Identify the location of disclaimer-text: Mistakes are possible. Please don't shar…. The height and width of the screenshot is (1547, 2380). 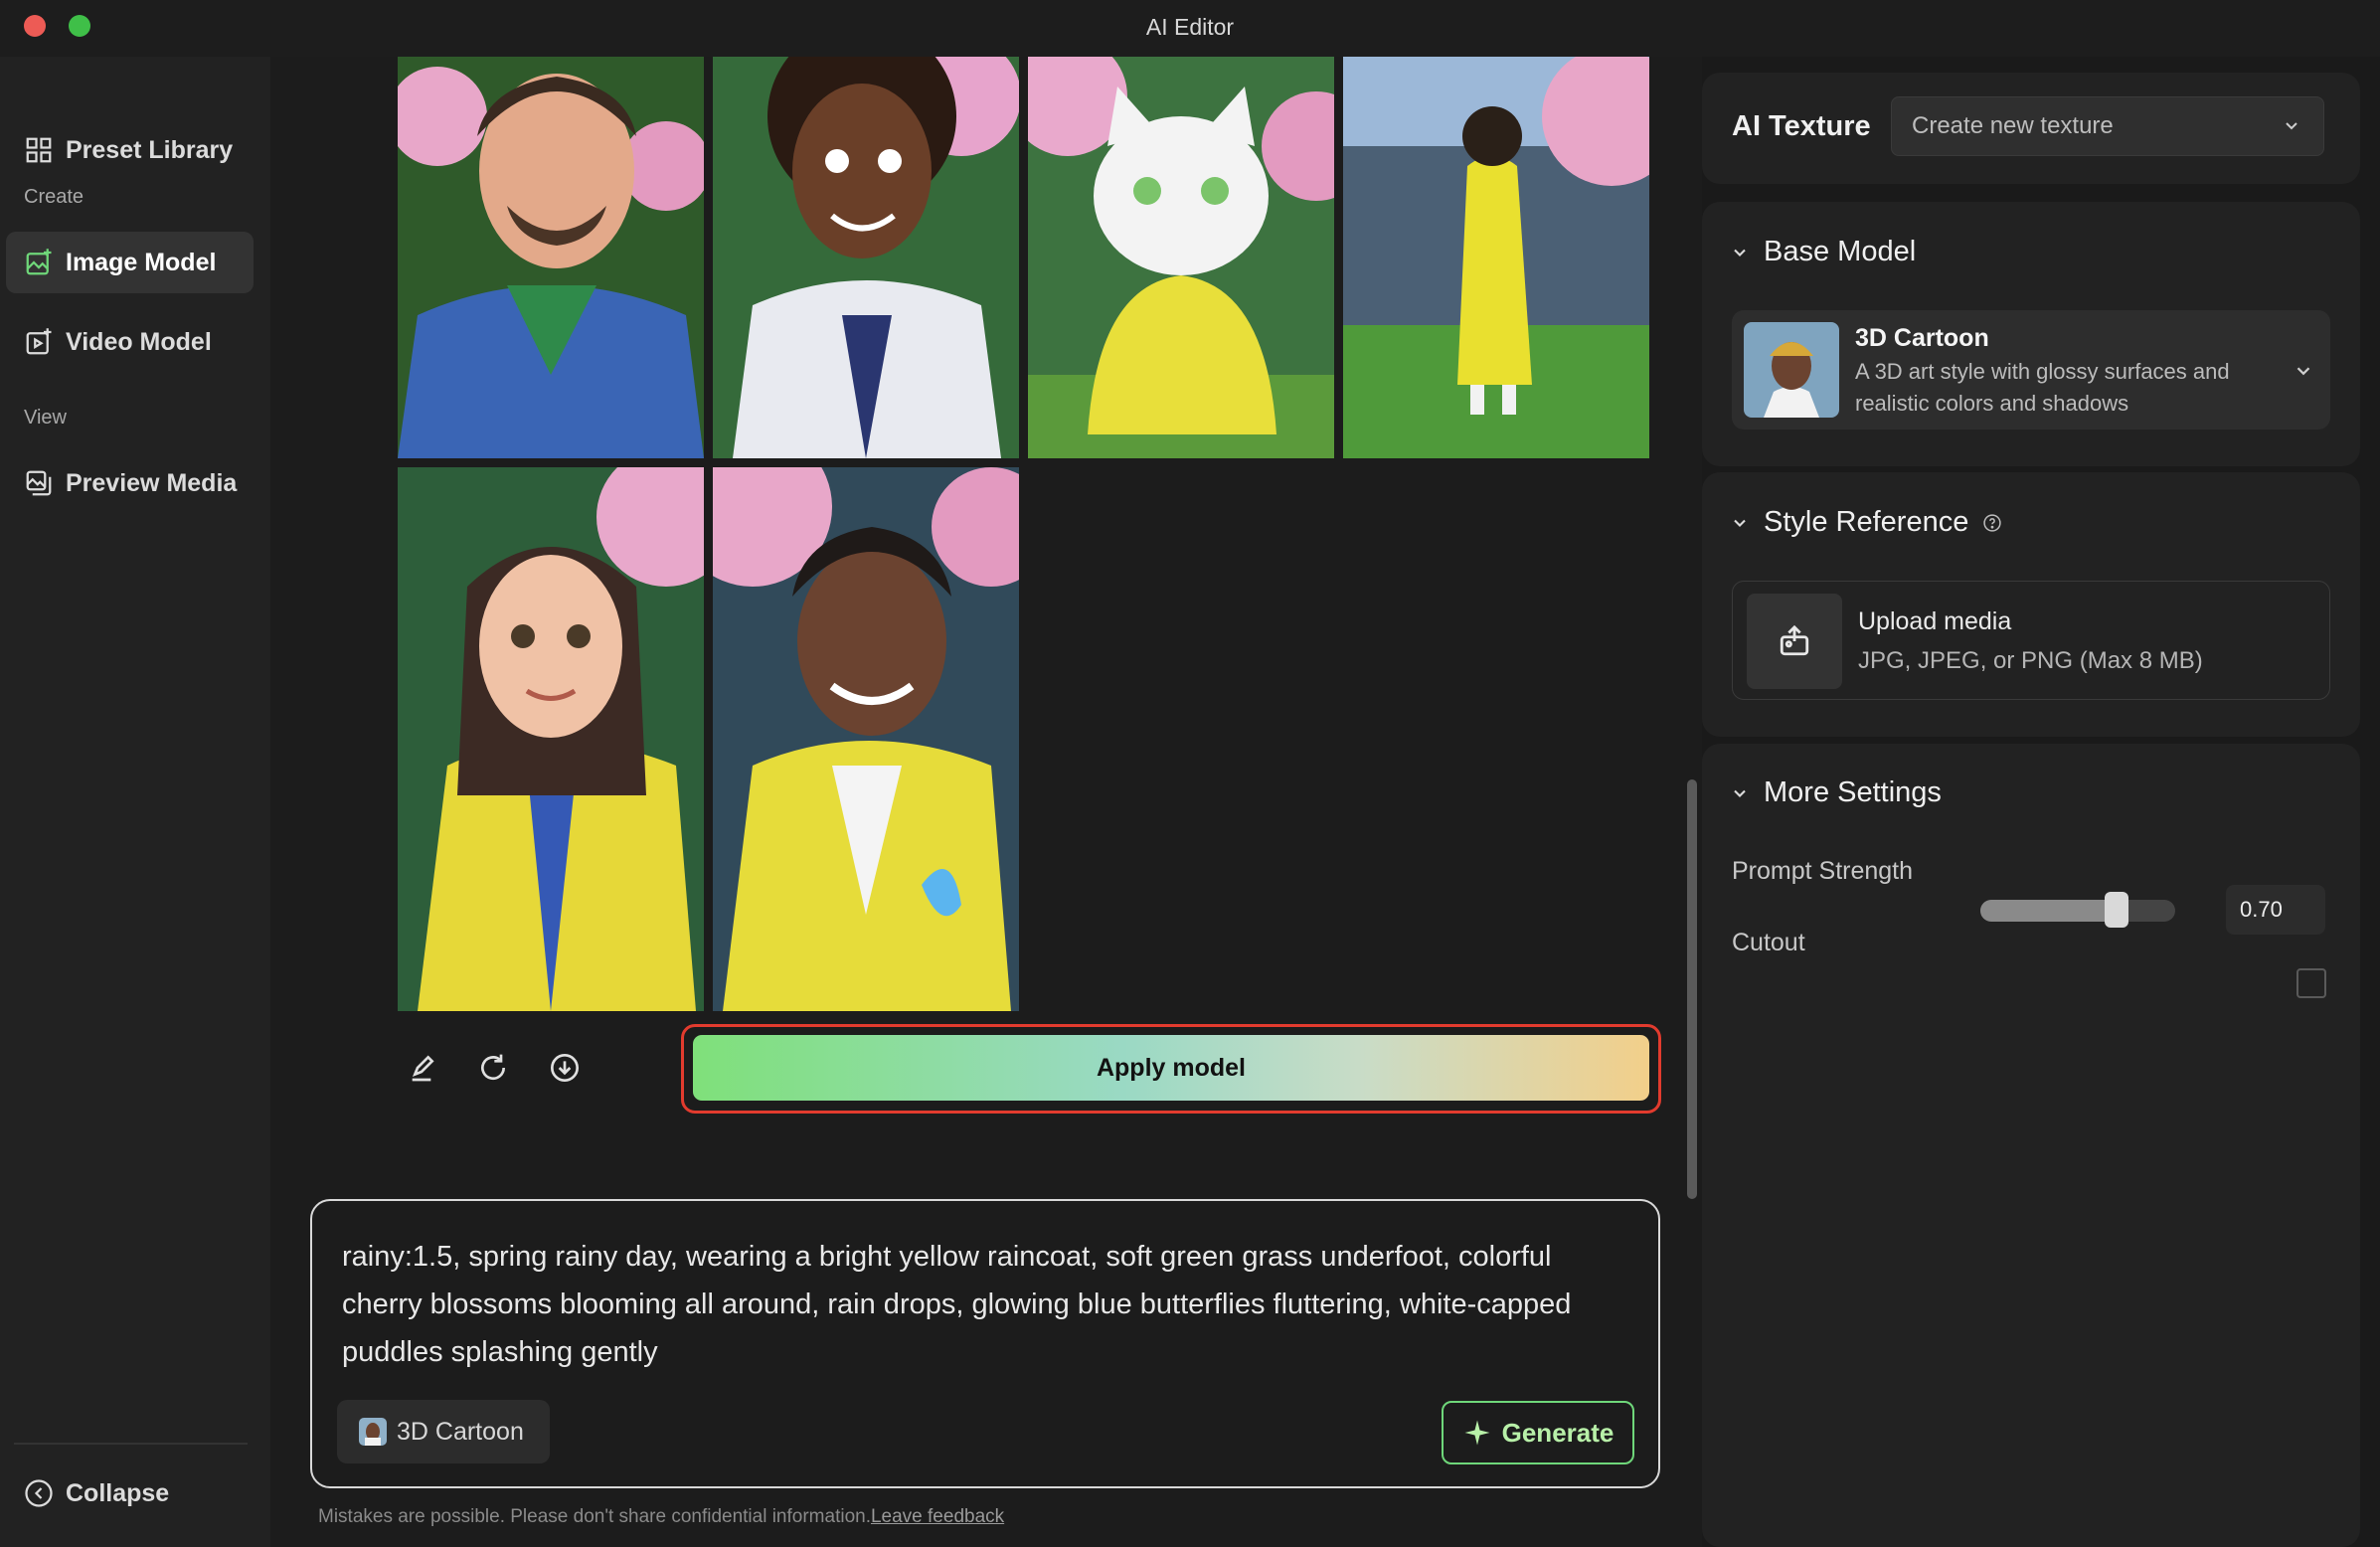
(594, 1516).